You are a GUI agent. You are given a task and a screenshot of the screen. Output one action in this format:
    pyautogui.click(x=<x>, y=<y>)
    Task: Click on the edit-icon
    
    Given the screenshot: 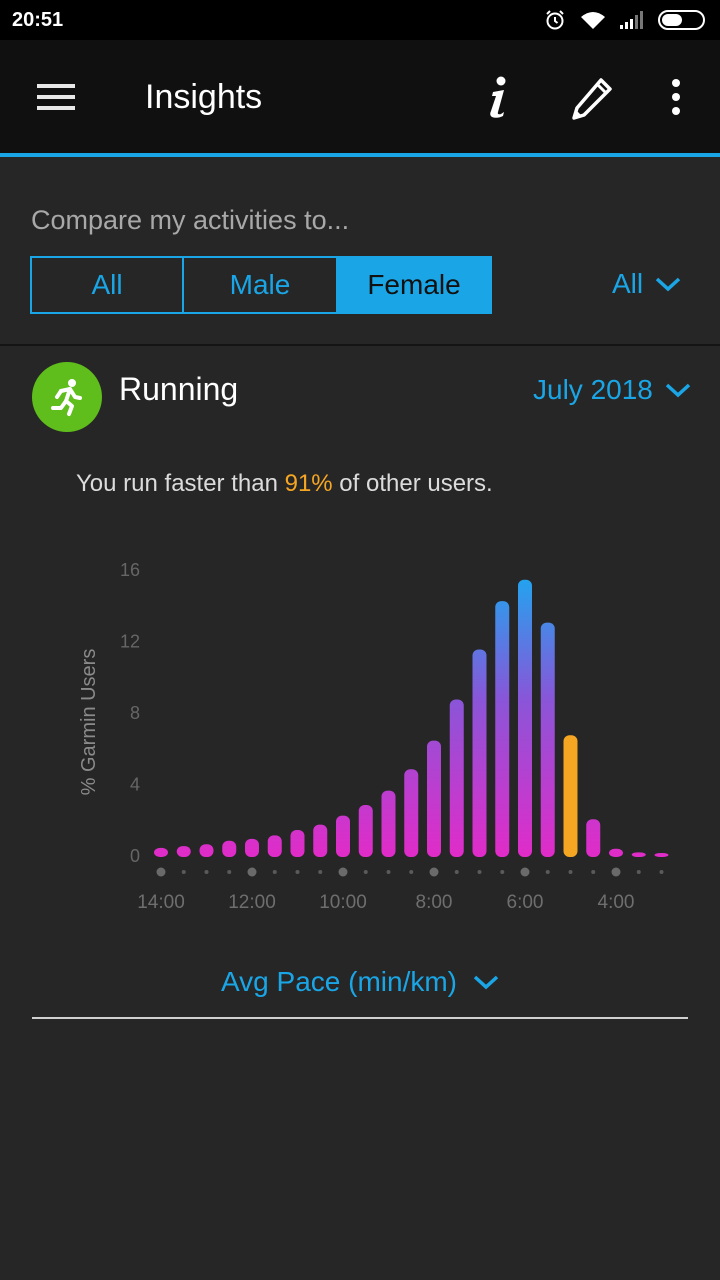 What is the action you would take?
    pyautogui.click(x=592, y=99)
    